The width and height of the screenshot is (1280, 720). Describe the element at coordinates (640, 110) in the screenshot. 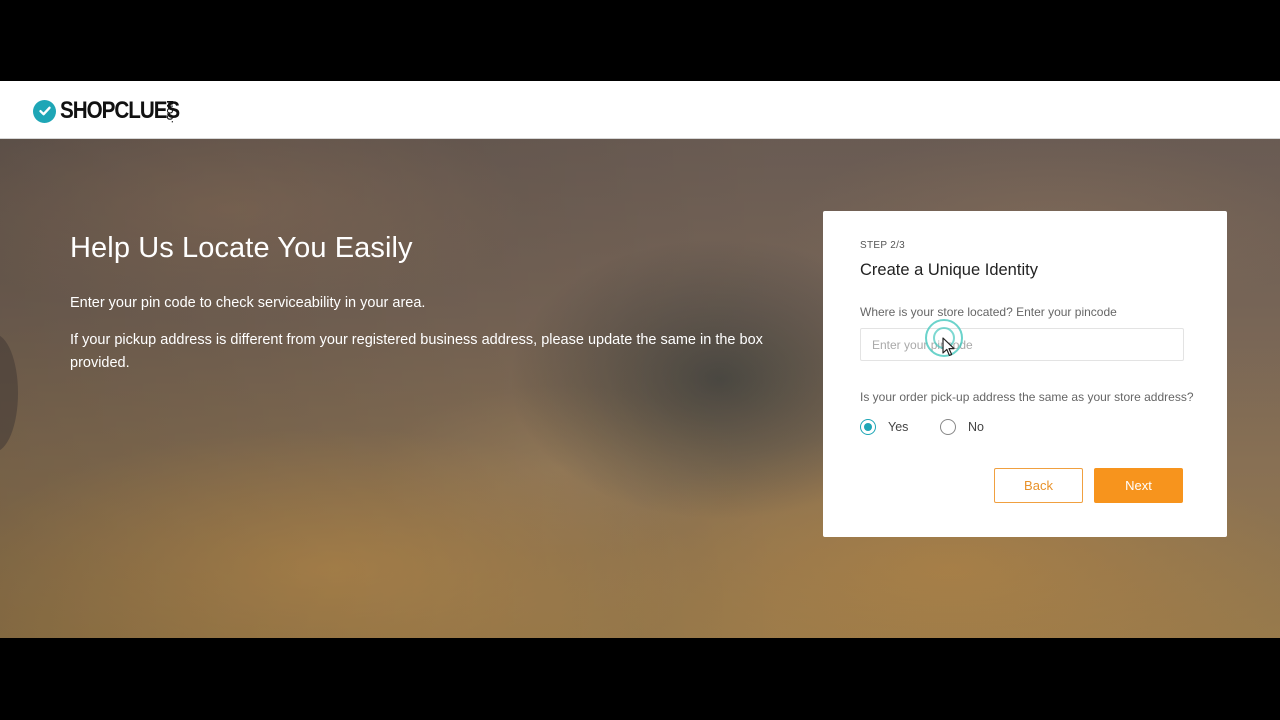

I see `site-header: SHOPCLUES .COM` at that location.